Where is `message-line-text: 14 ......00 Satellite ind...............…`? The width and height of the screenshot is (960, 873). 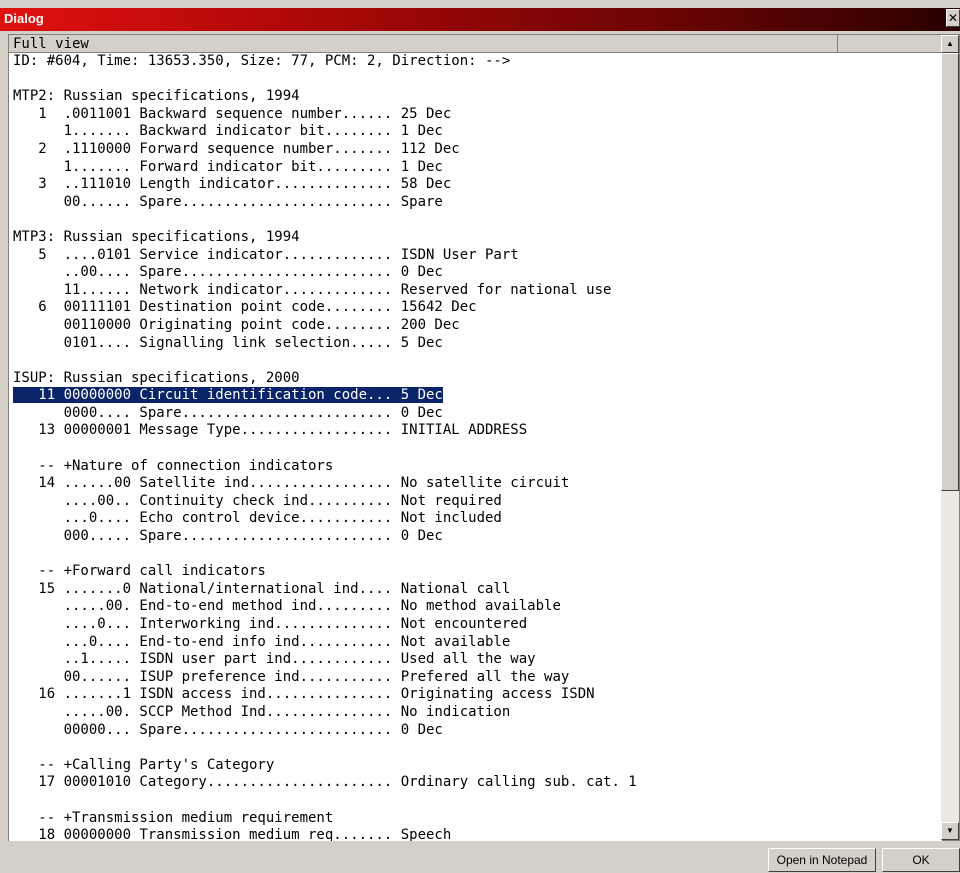 message-line-text: 14 ......00 Satellite ind...............… is located at coordinates (291, 483).